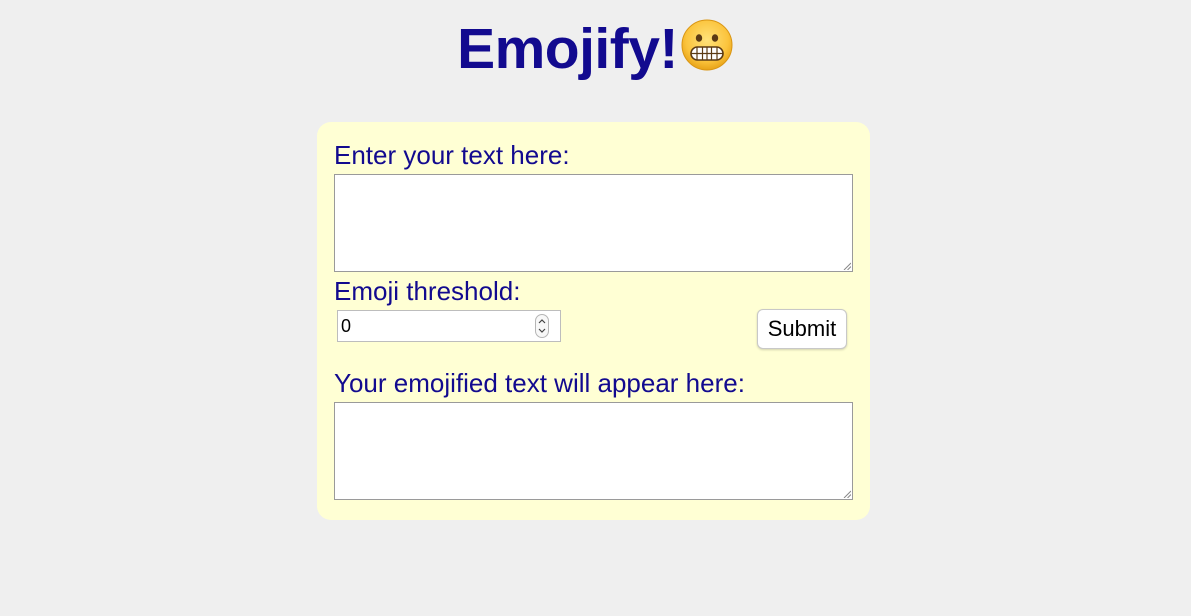 This screenshot has height=616, width=1191. I want to click on output-label: Your emojified text will appear here:, so click(539, 383).